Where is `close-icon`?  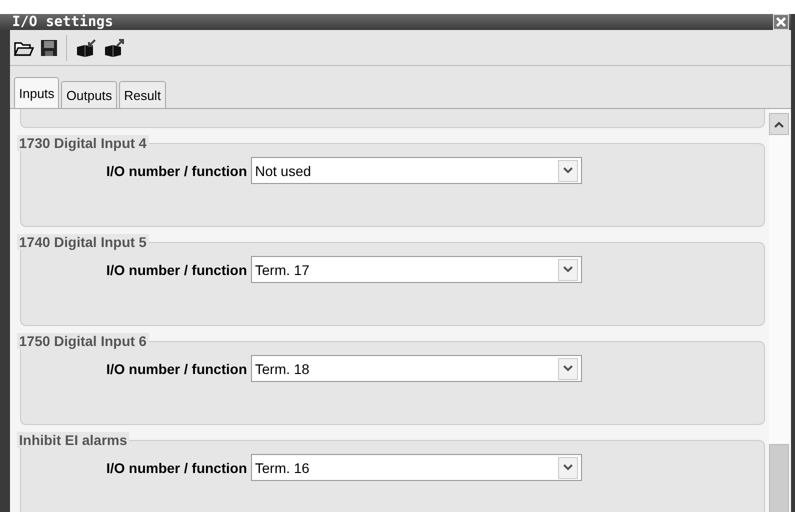
close-icon is located at coordinates (781, 22).